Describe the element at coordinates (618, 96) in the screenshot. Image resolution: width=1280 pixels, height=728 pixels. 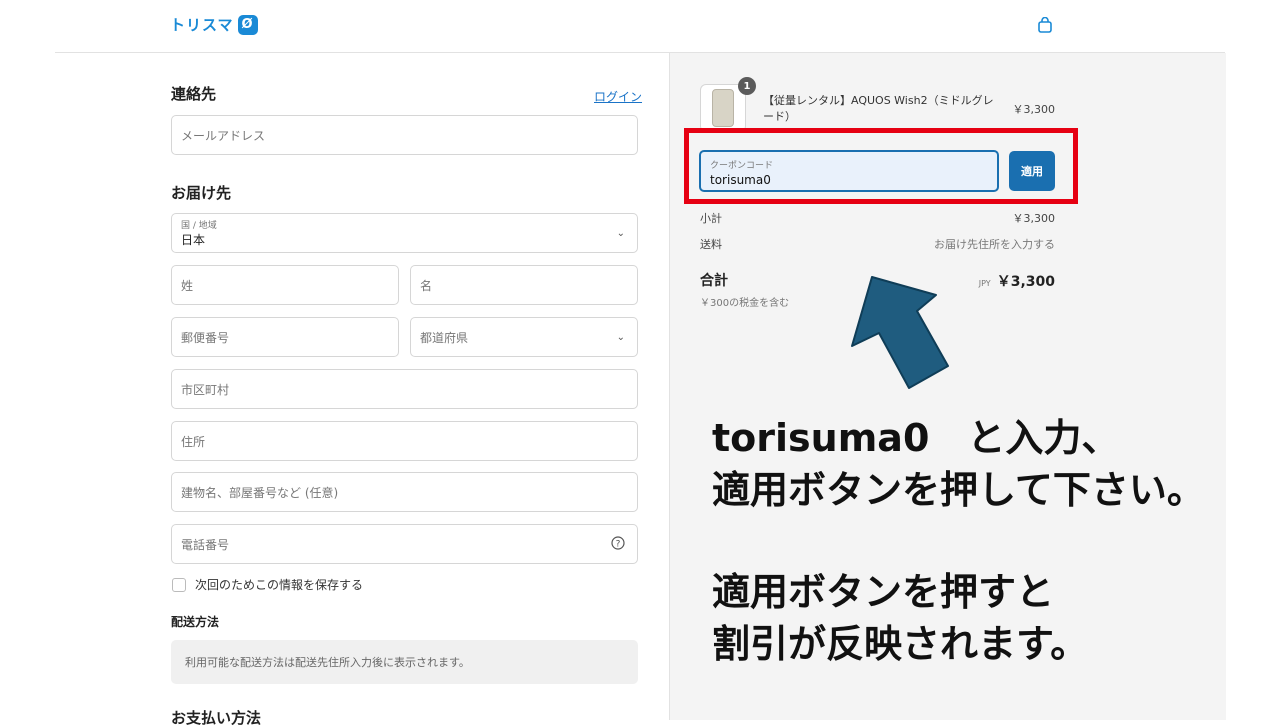
I see `login-link: ログイン` at that location.